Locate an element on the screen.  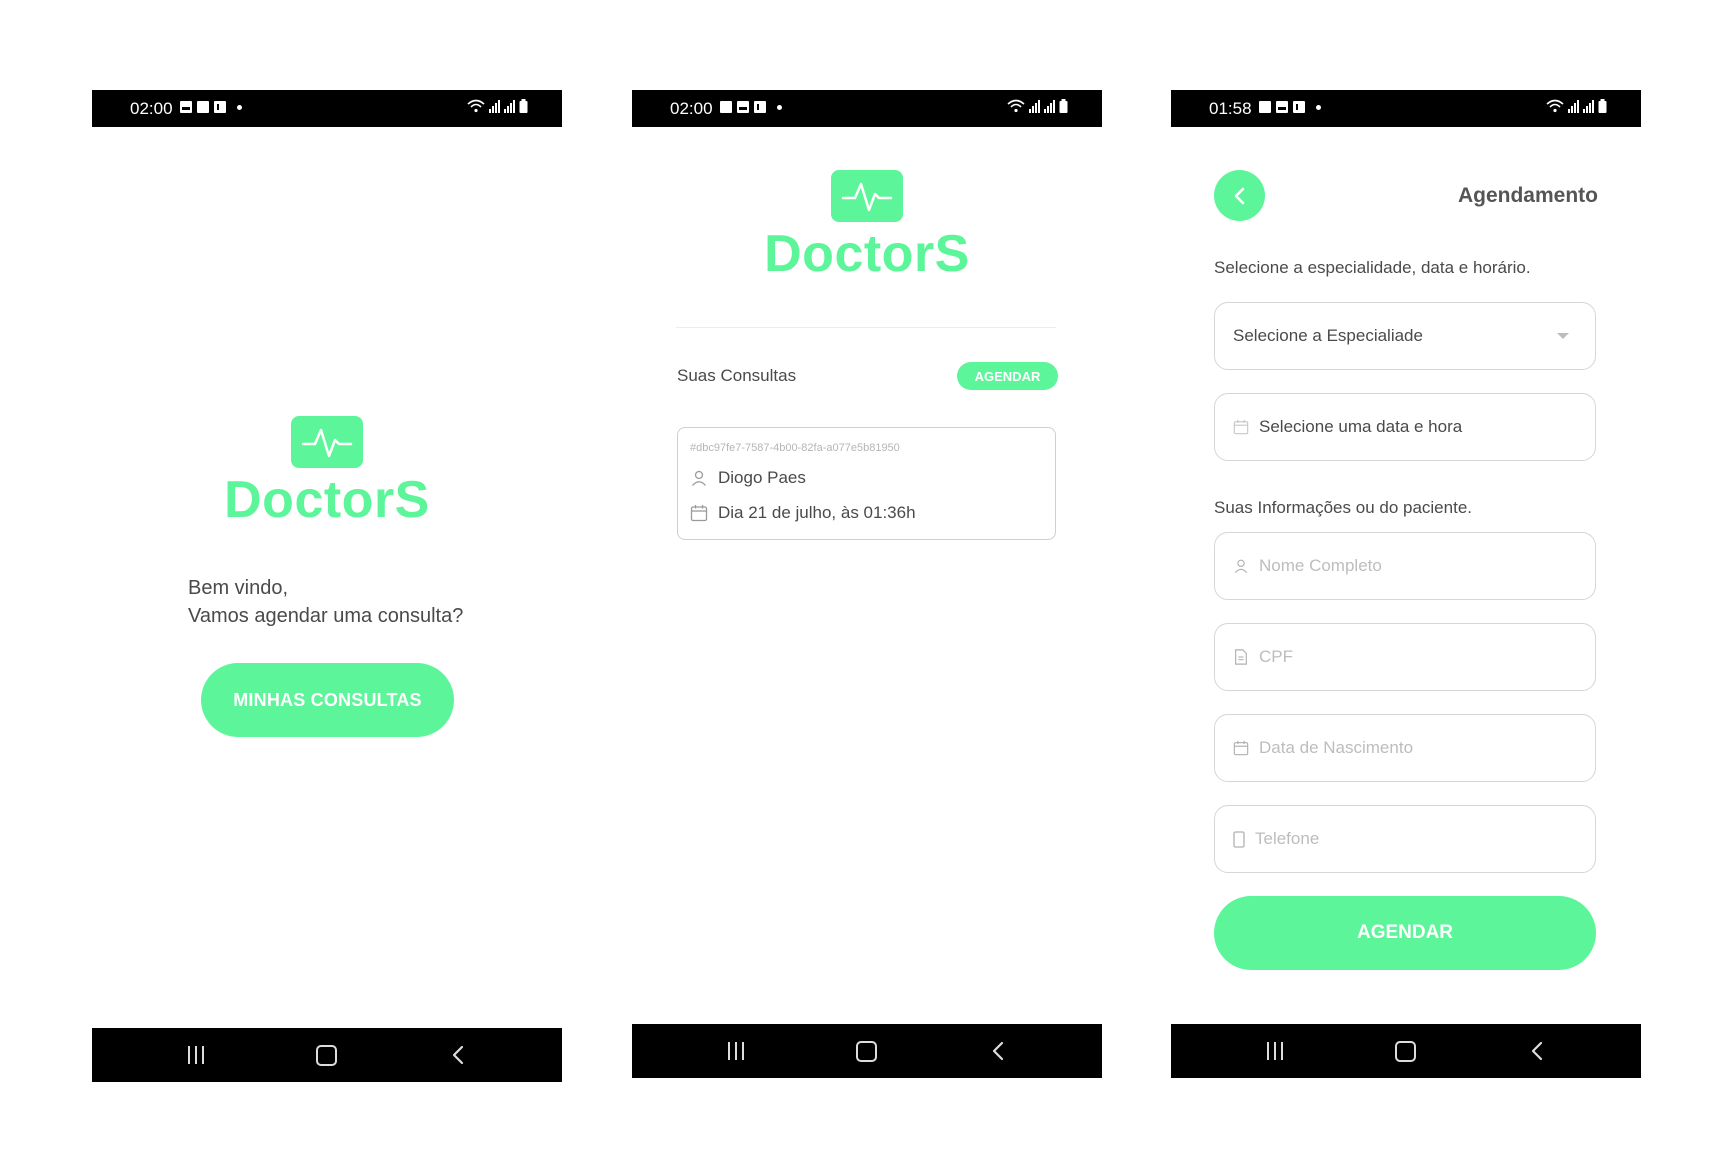
schedule-button: AGENDAR is located at coordinates (1007, 376).